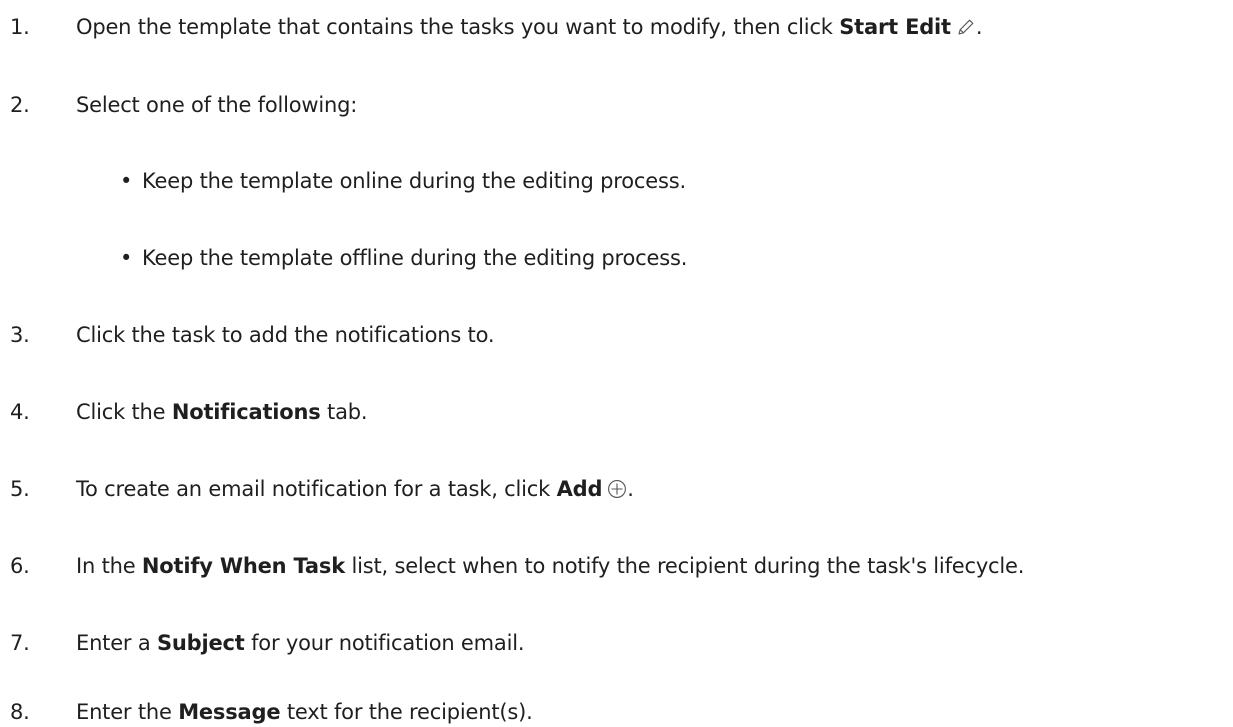 The width and height of the screenshot is (1233, 727). What do you see at coordinates (20, 335) in the screenshot?
I see `step-number: 3.` at bounding box center [20, 335].